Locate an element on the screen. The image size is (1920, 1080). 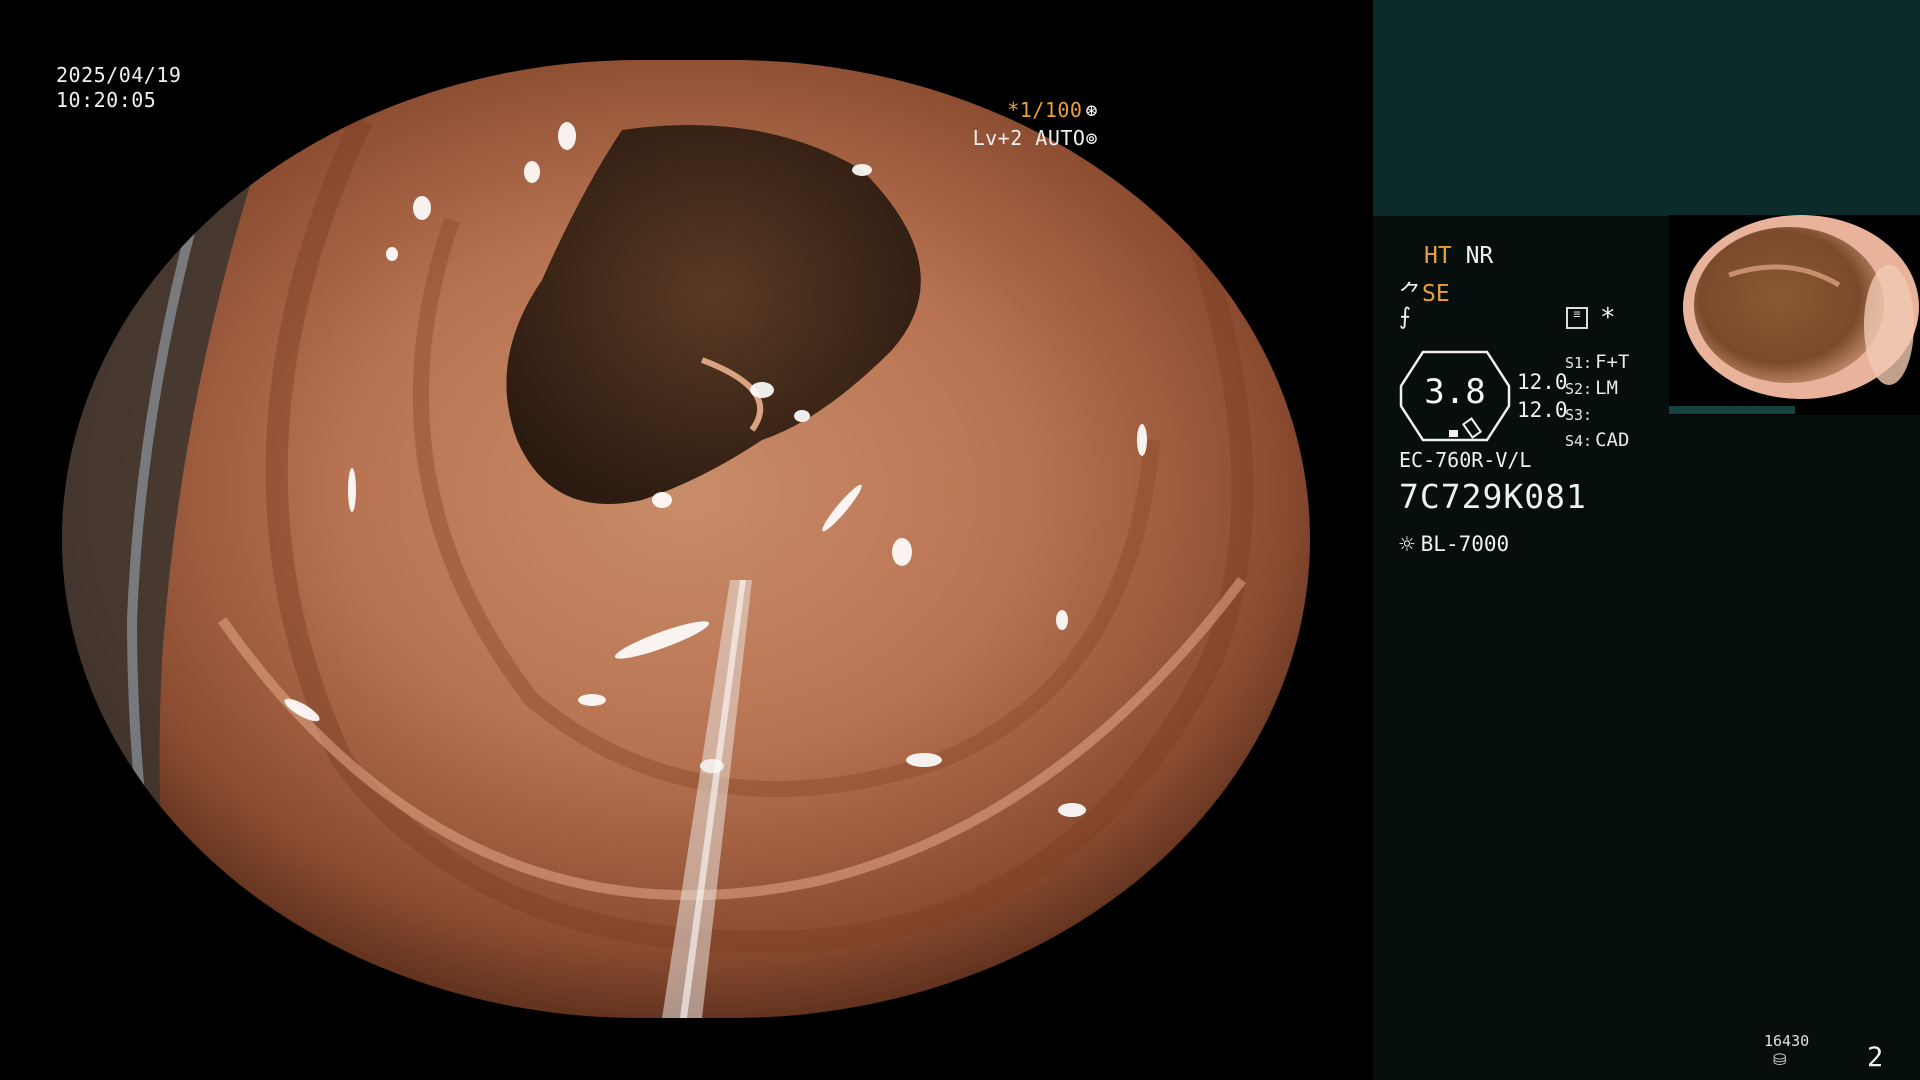
switch-s1: S1: F+T is located at coordinates (1597, 362).